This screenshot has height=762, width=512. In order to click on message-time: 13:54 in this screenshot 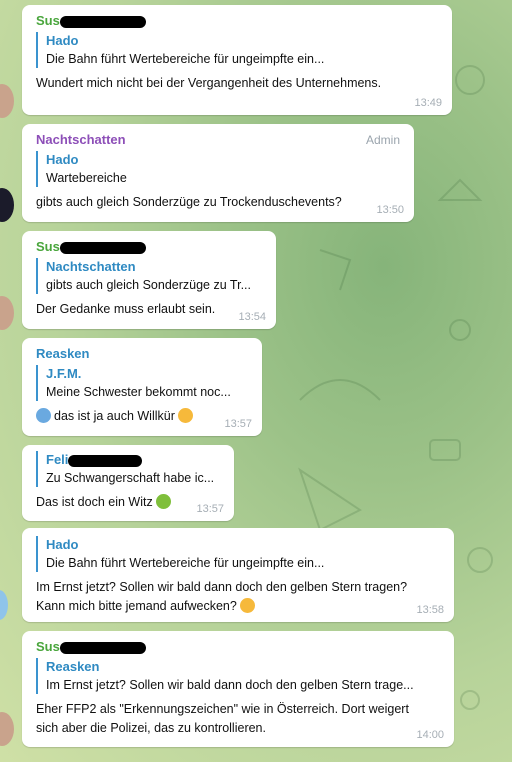, I will do `click(252, 317)`.